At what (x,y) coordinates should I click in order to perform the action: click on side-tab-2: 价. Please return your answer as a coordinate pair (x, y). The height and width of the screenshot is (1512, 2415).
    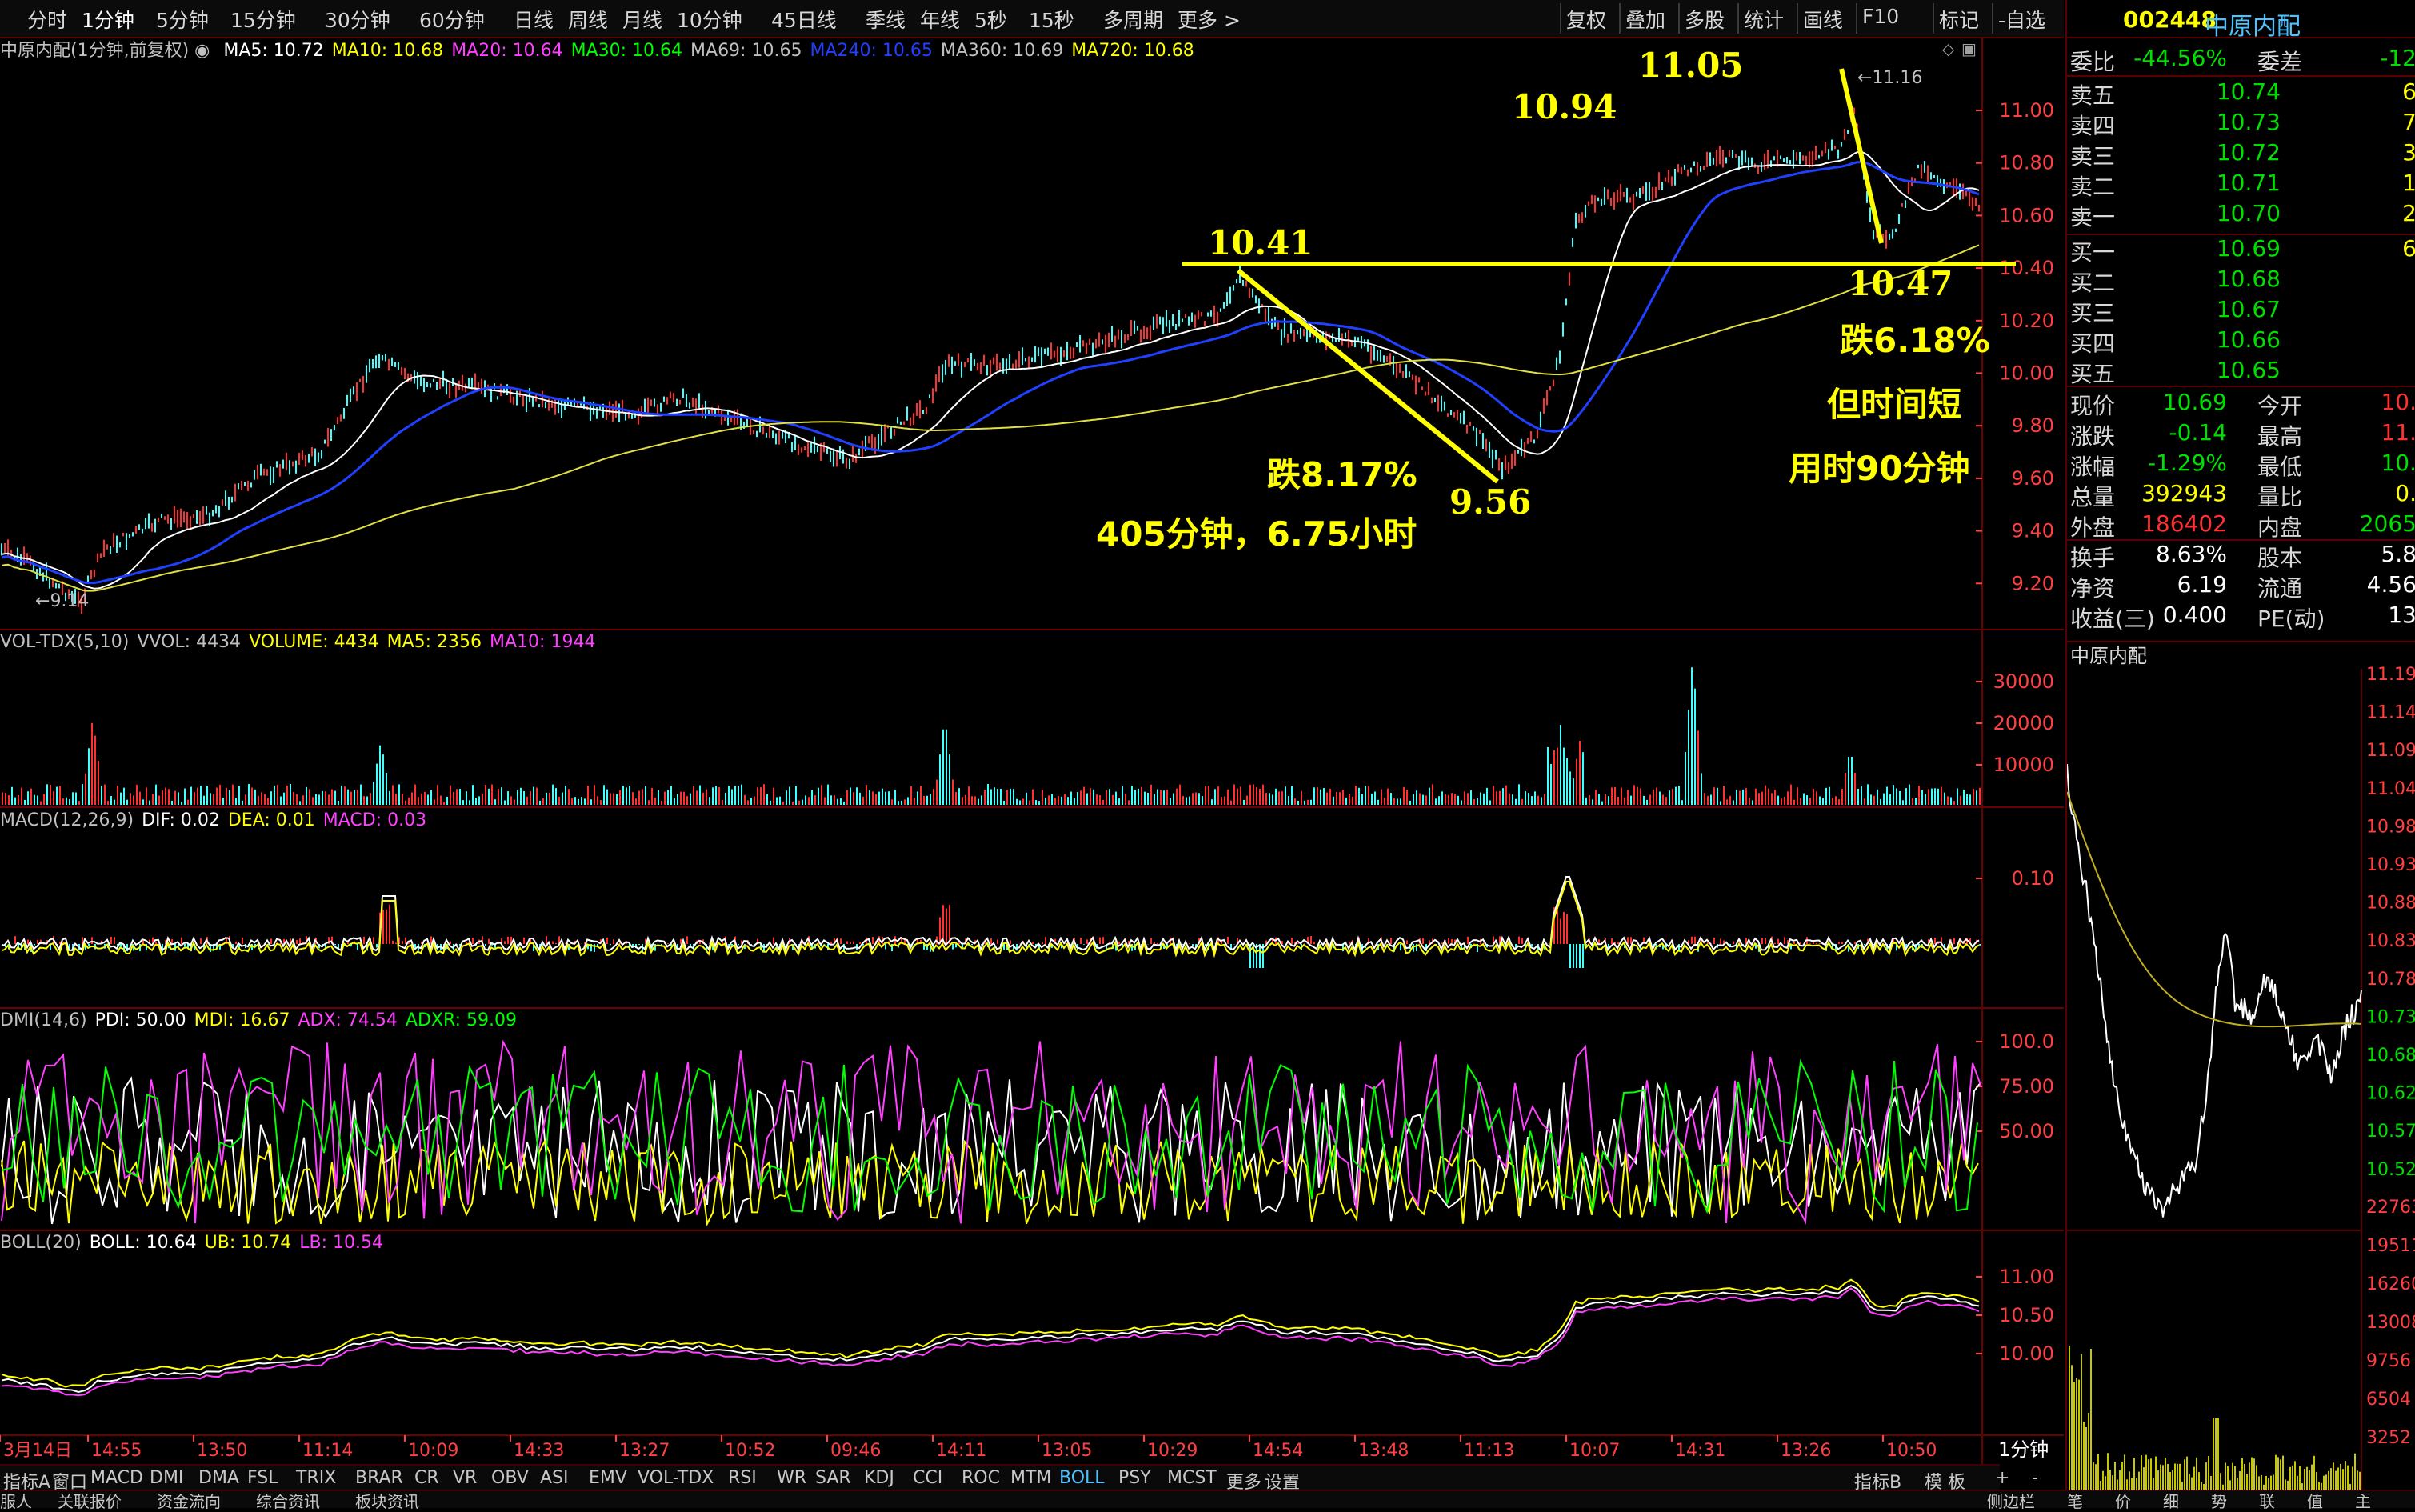
    Looking at the image, I should click on (2123, 1500).